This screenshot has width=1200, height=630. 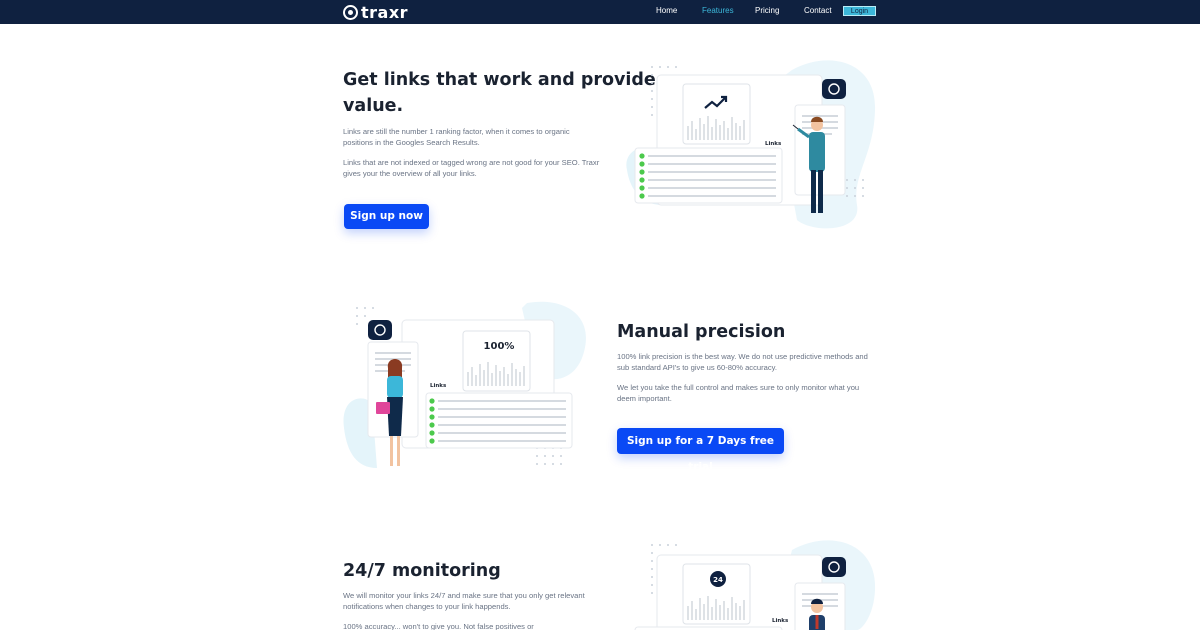 I want to click on section1-title-line2: value., so click(x=373, y=106).